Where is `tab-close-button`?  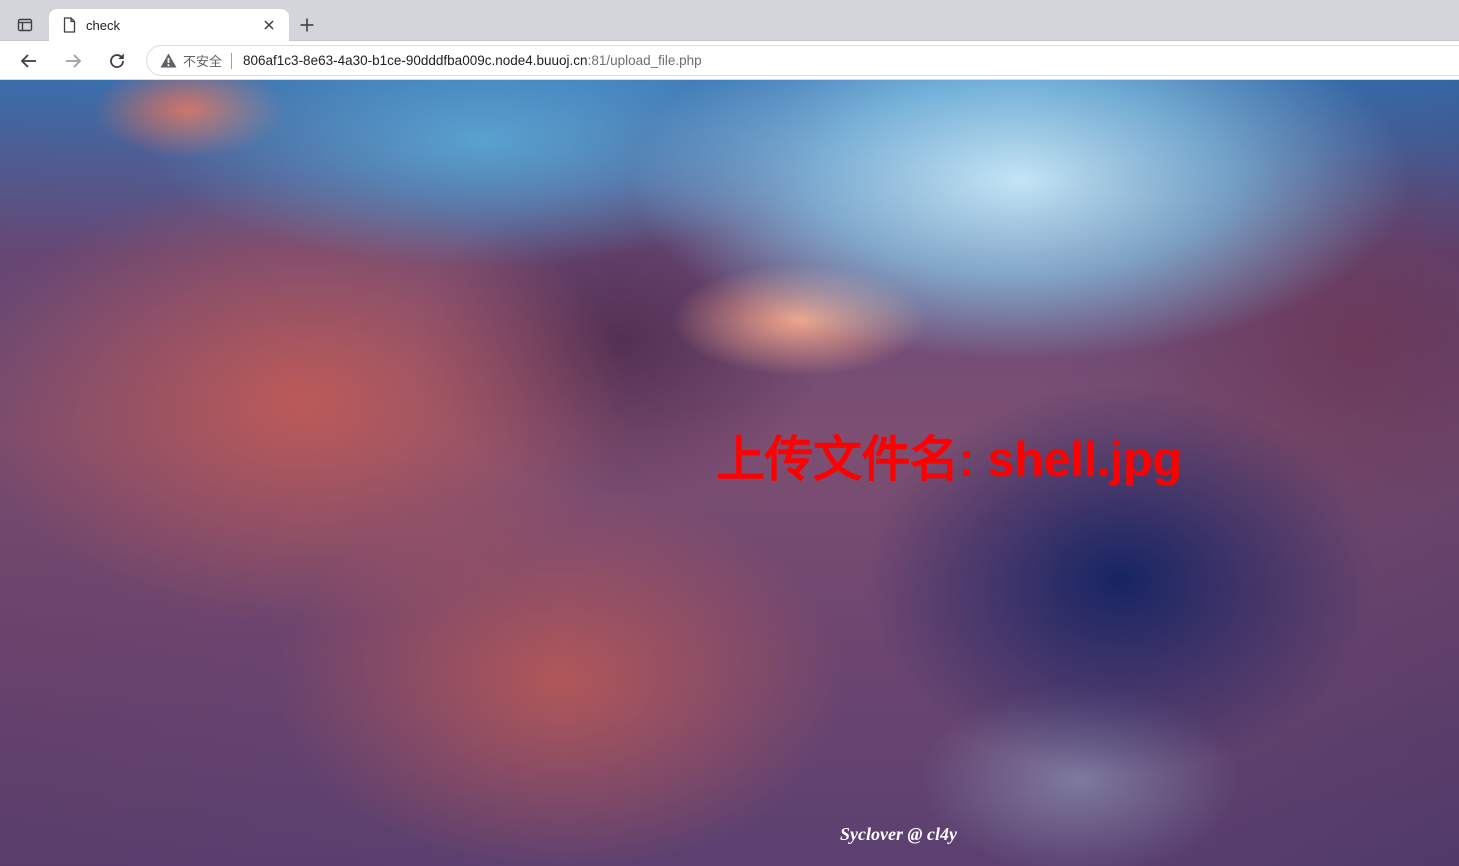
tab-close-button is located at coordinates (269, 25).